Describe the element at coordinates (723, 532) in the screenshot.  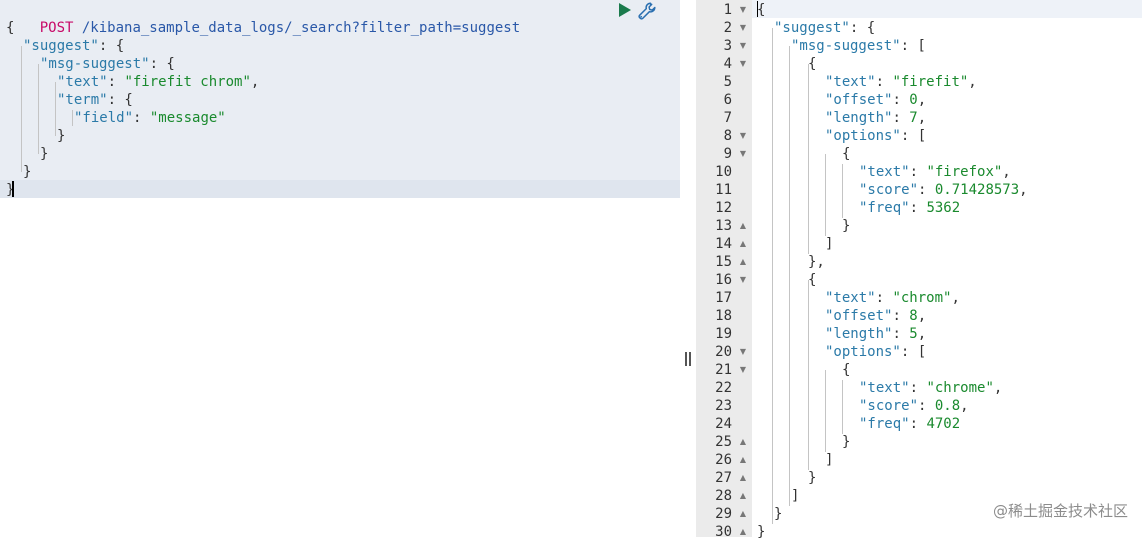
I see `line-number: 30` at that location.